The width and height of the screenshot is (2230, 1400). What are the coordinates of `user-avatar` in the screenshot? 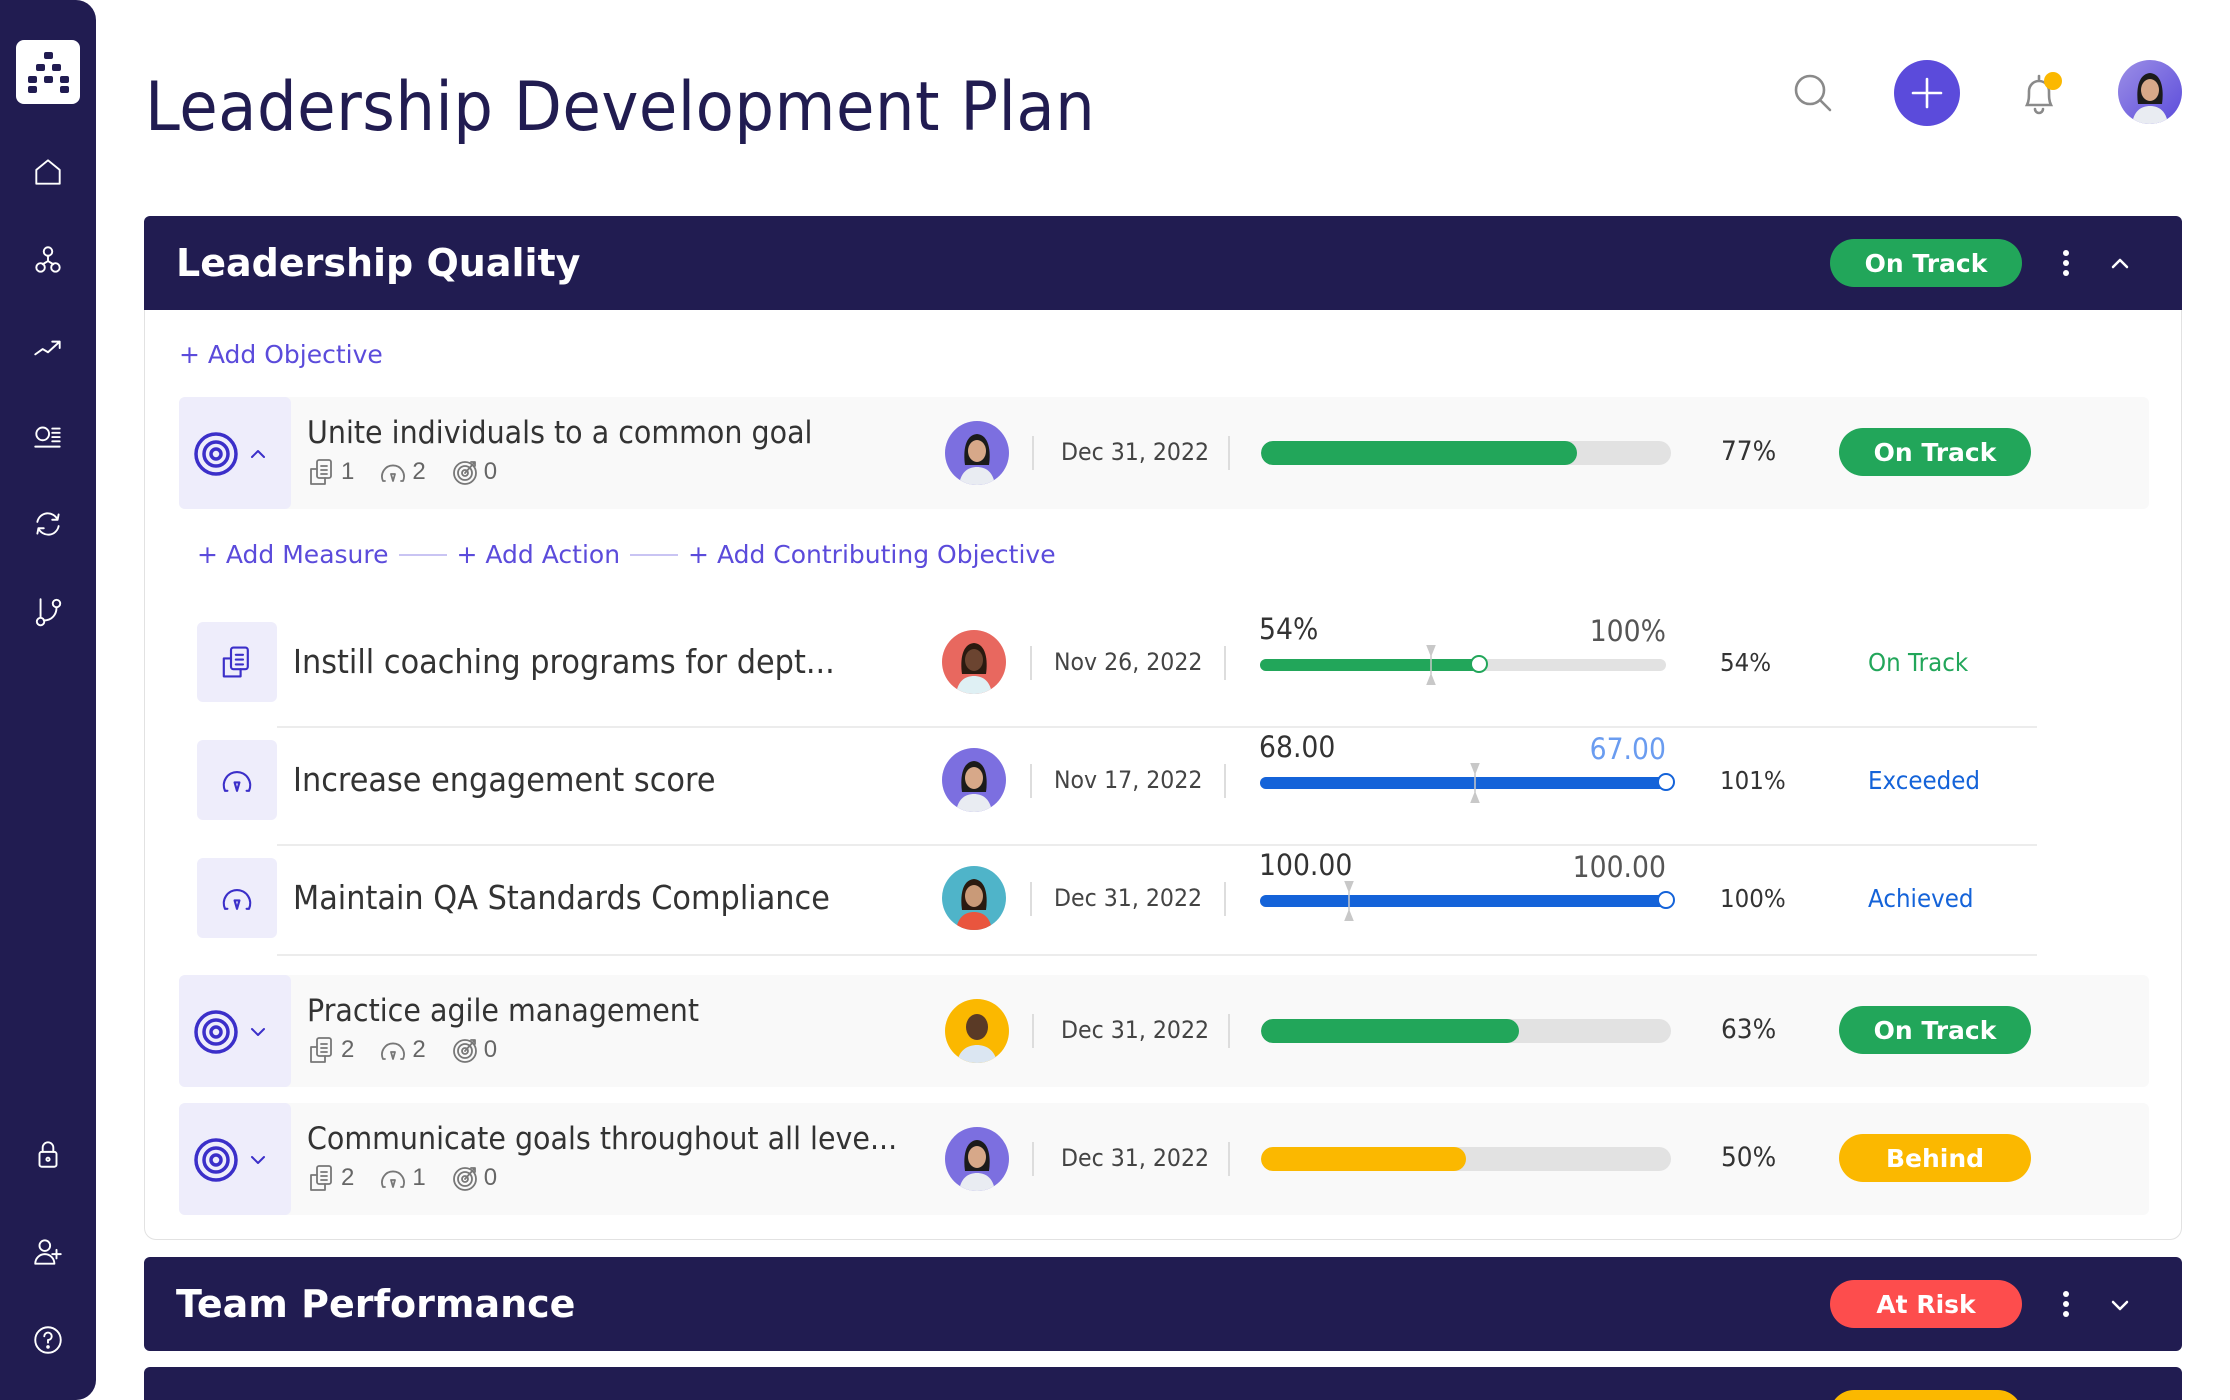 It's located at (2150, 92).